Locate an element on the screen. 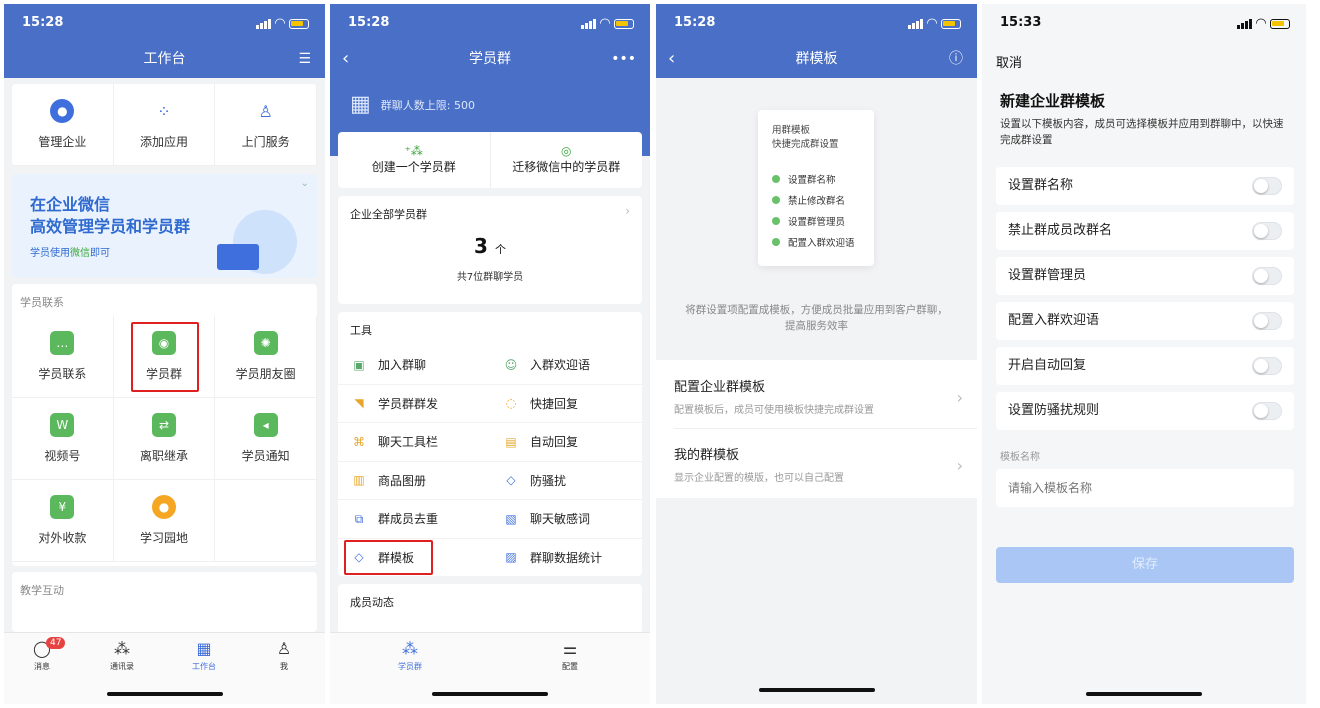 This screenshot has width=1320, height=708. promo-banner: 在企业微信 高效管理学员和学员群 学员使用微信即可 ⌄ is located at coordinates (164, 226).